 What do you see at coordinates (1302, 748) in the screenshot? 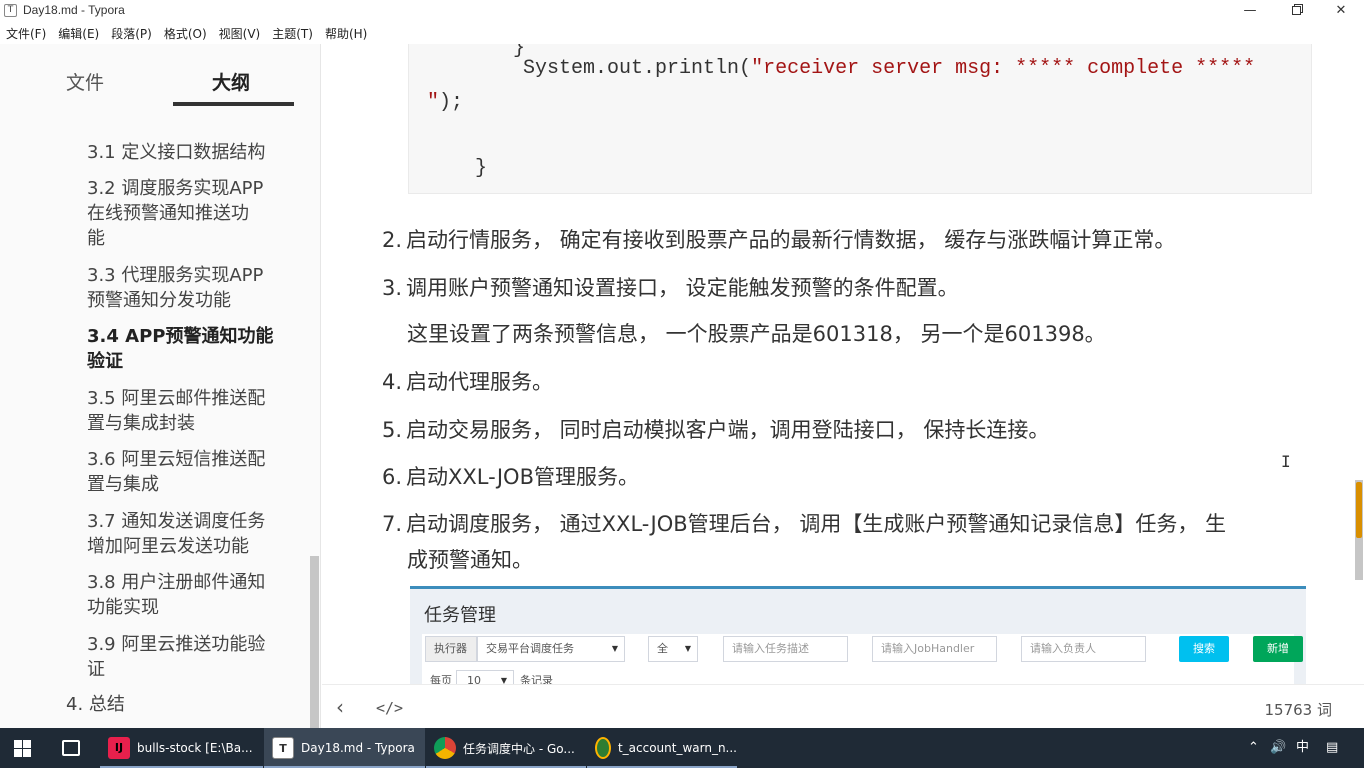
I see `ime-indicator: 中` at bounding box center [1302, 748].